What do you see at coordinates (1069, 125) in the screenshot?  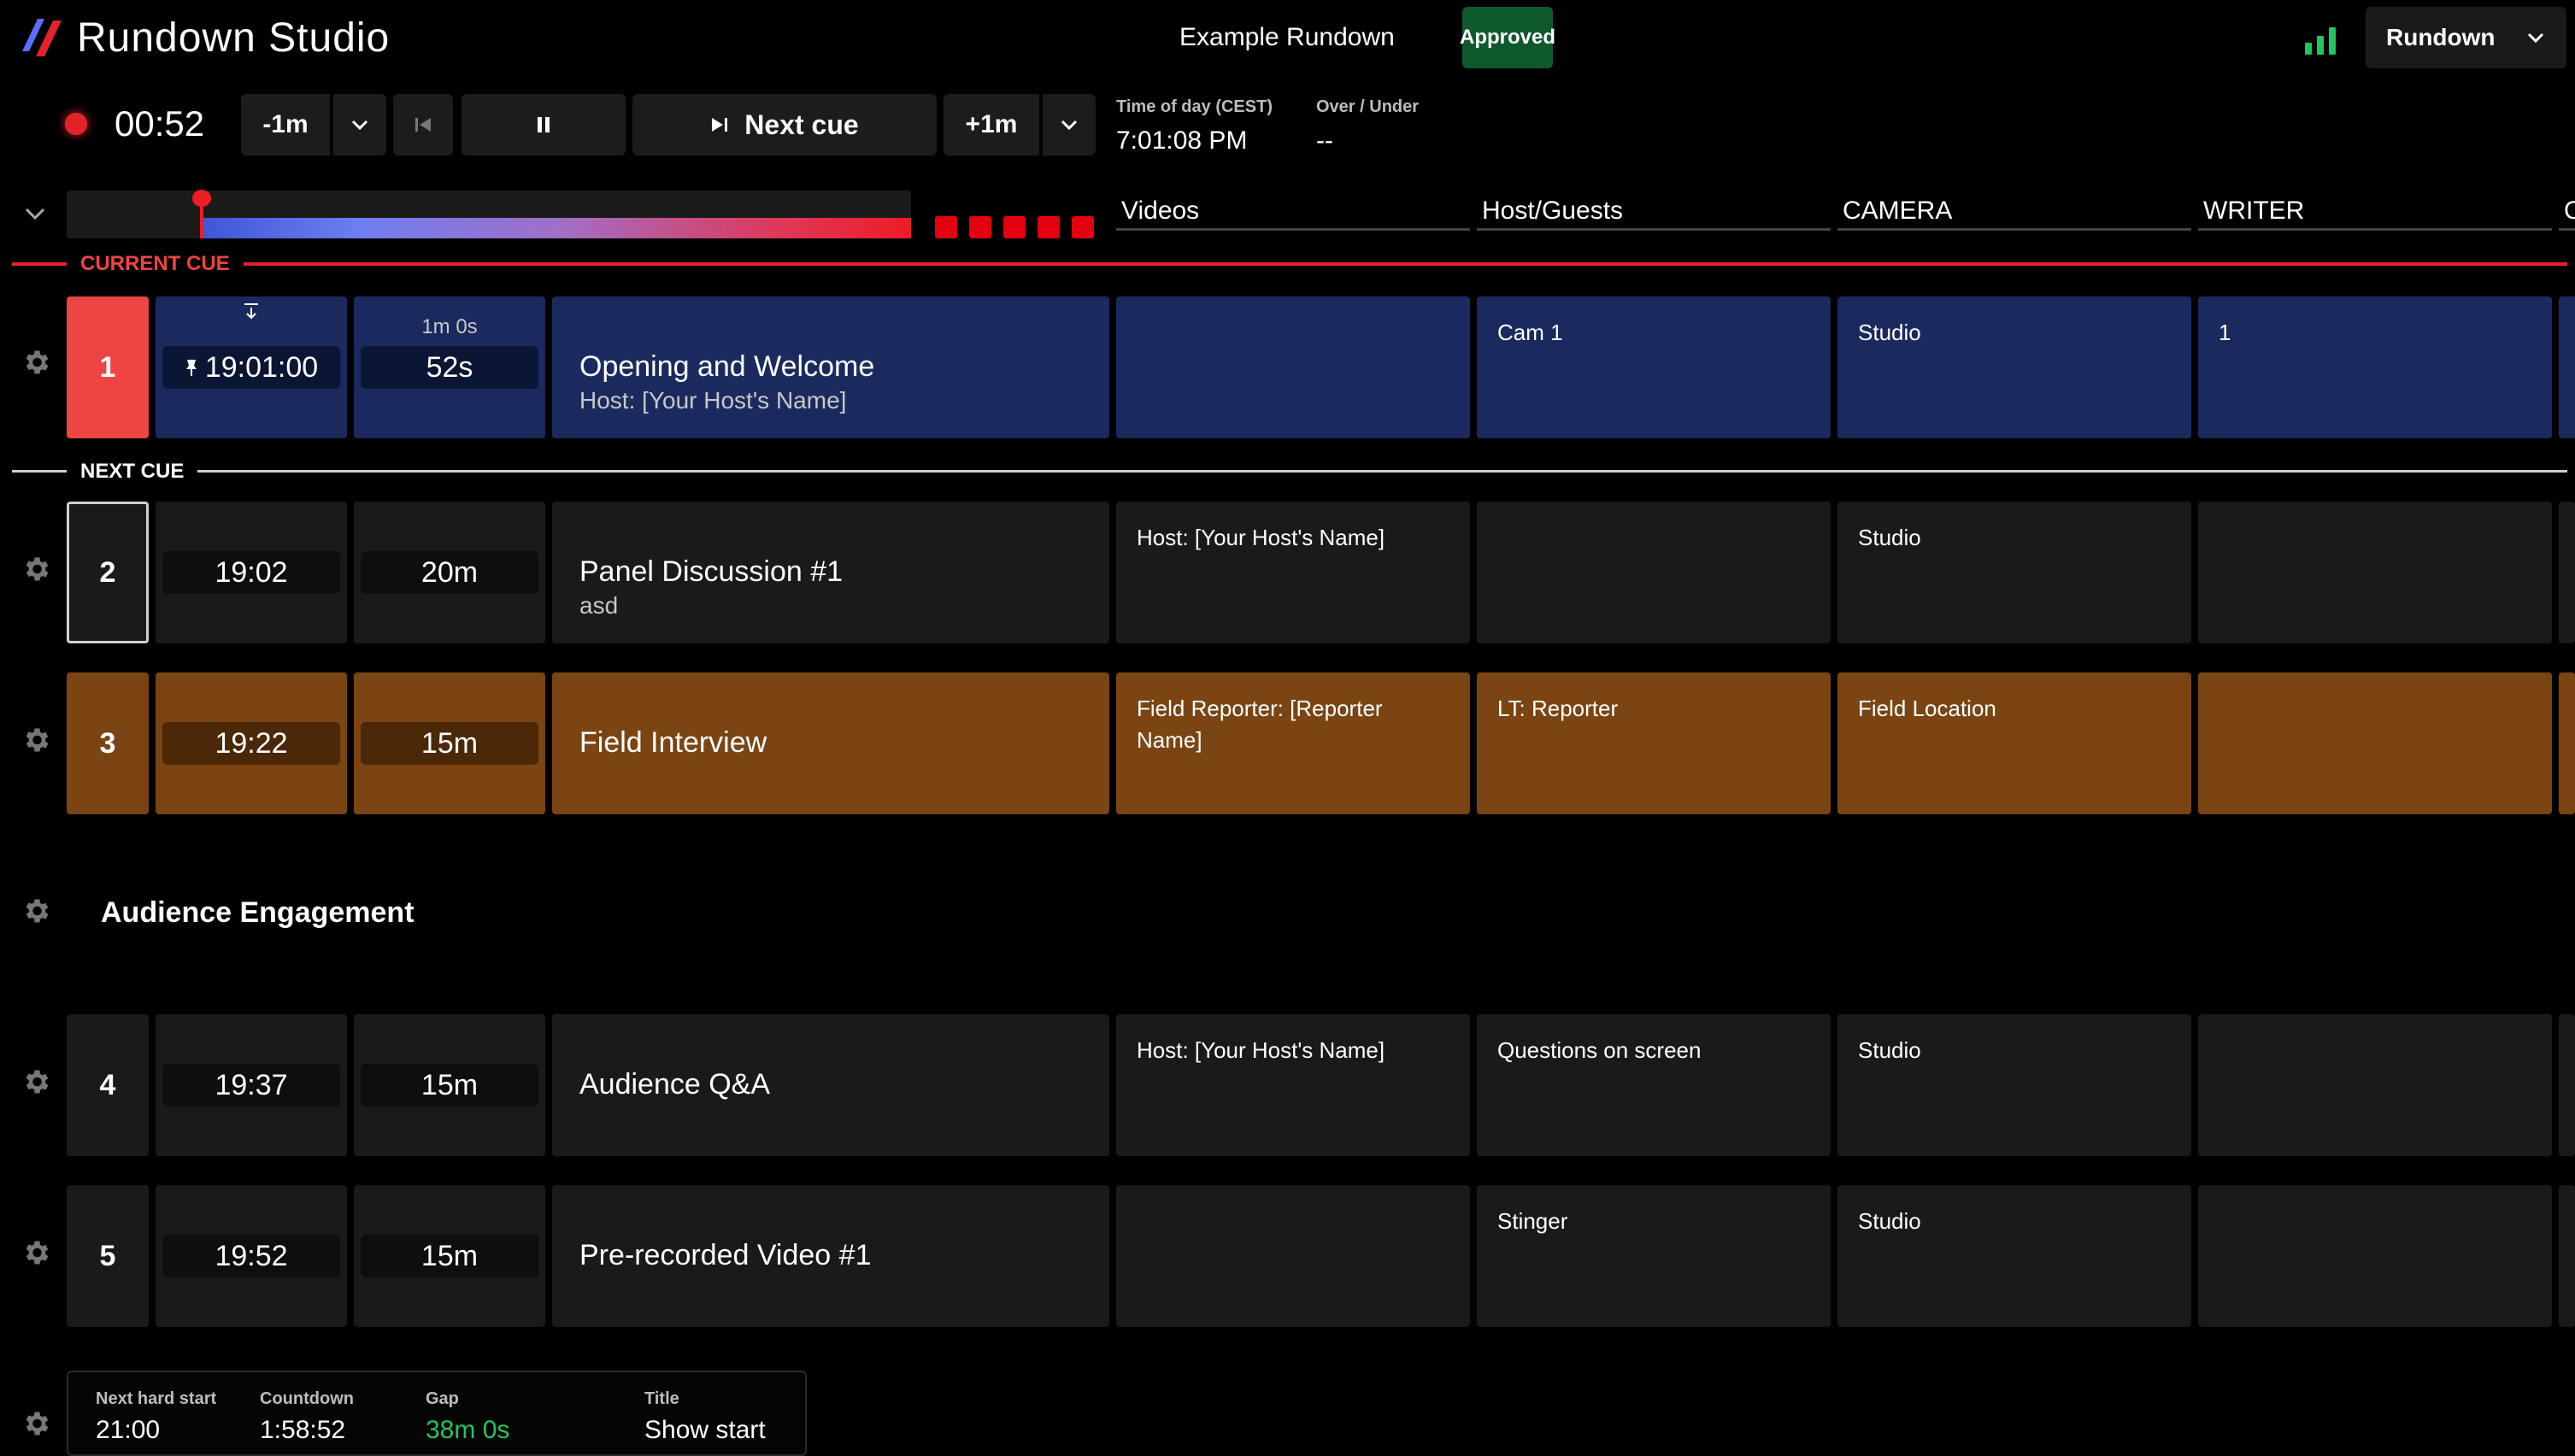 I see `plus-minute-dropdown` at bounding box center [1069, 125].